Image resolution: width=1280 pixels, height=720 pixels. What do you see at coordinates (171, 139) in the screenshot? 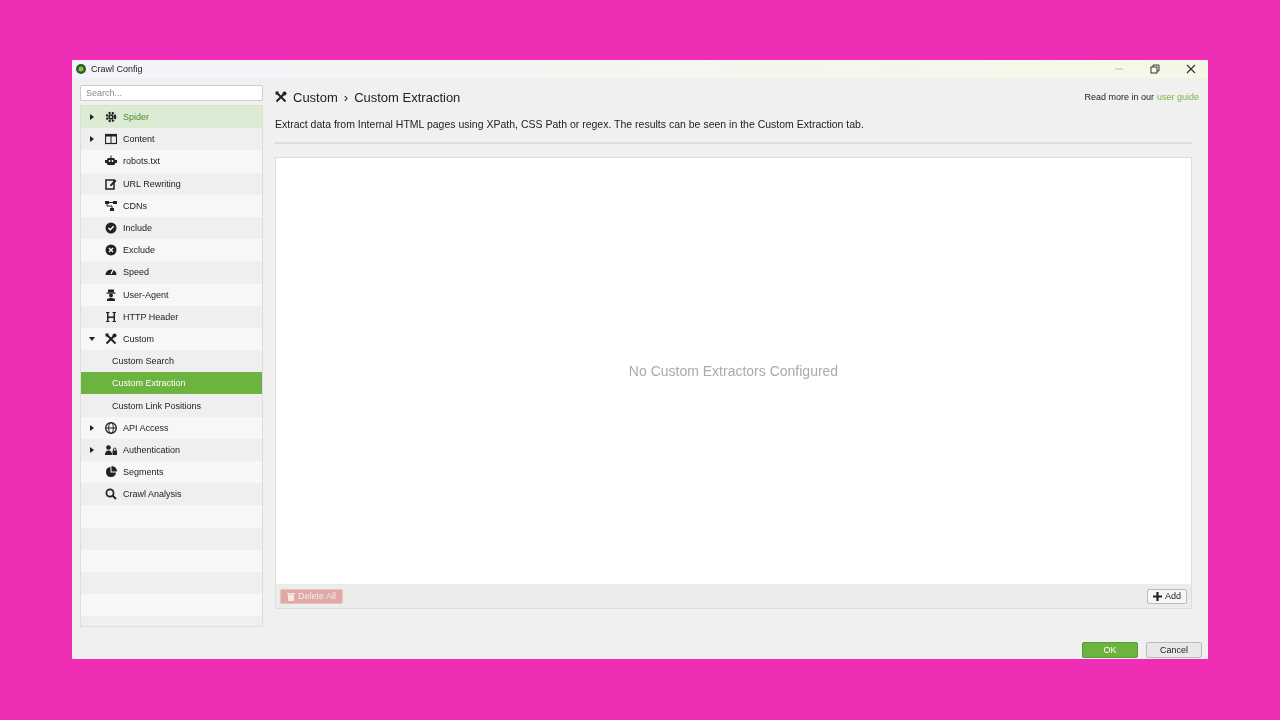
I see `sidebar-item: Content` at bounding box center [171, 139].